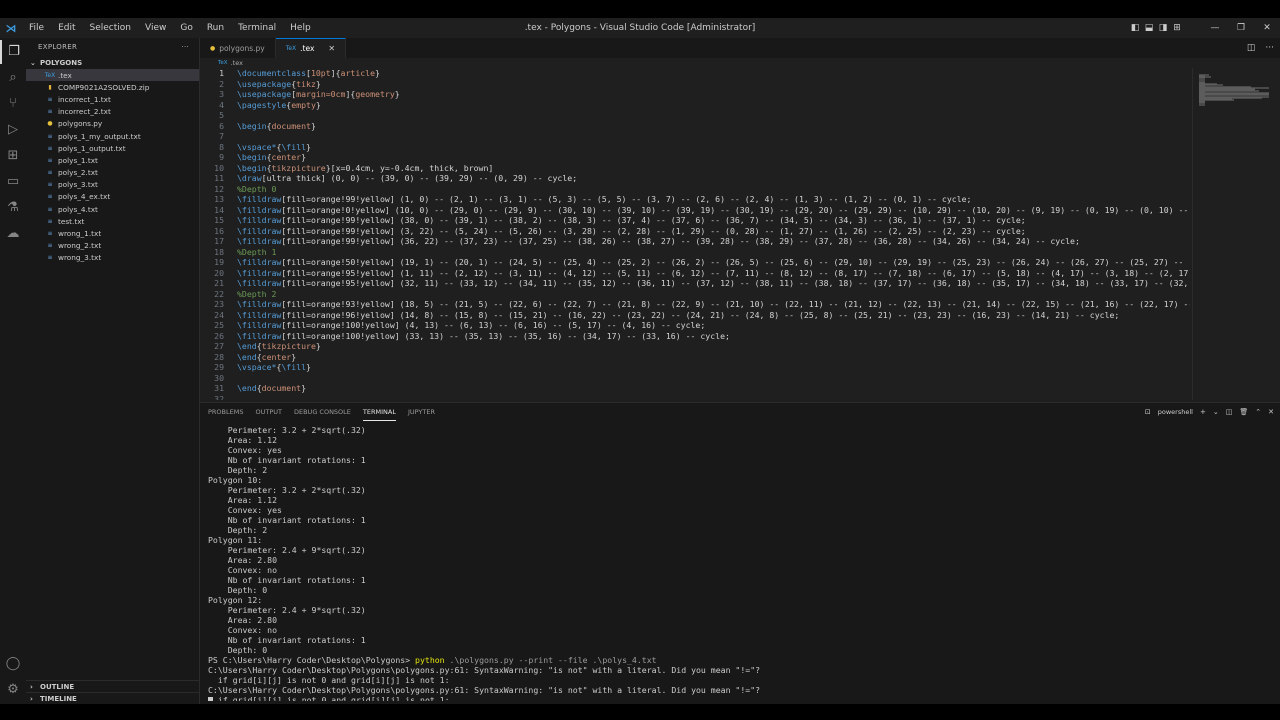 This screenshot has height=720, width=1280. I want to click on line-number: 20, so click(219, 272).